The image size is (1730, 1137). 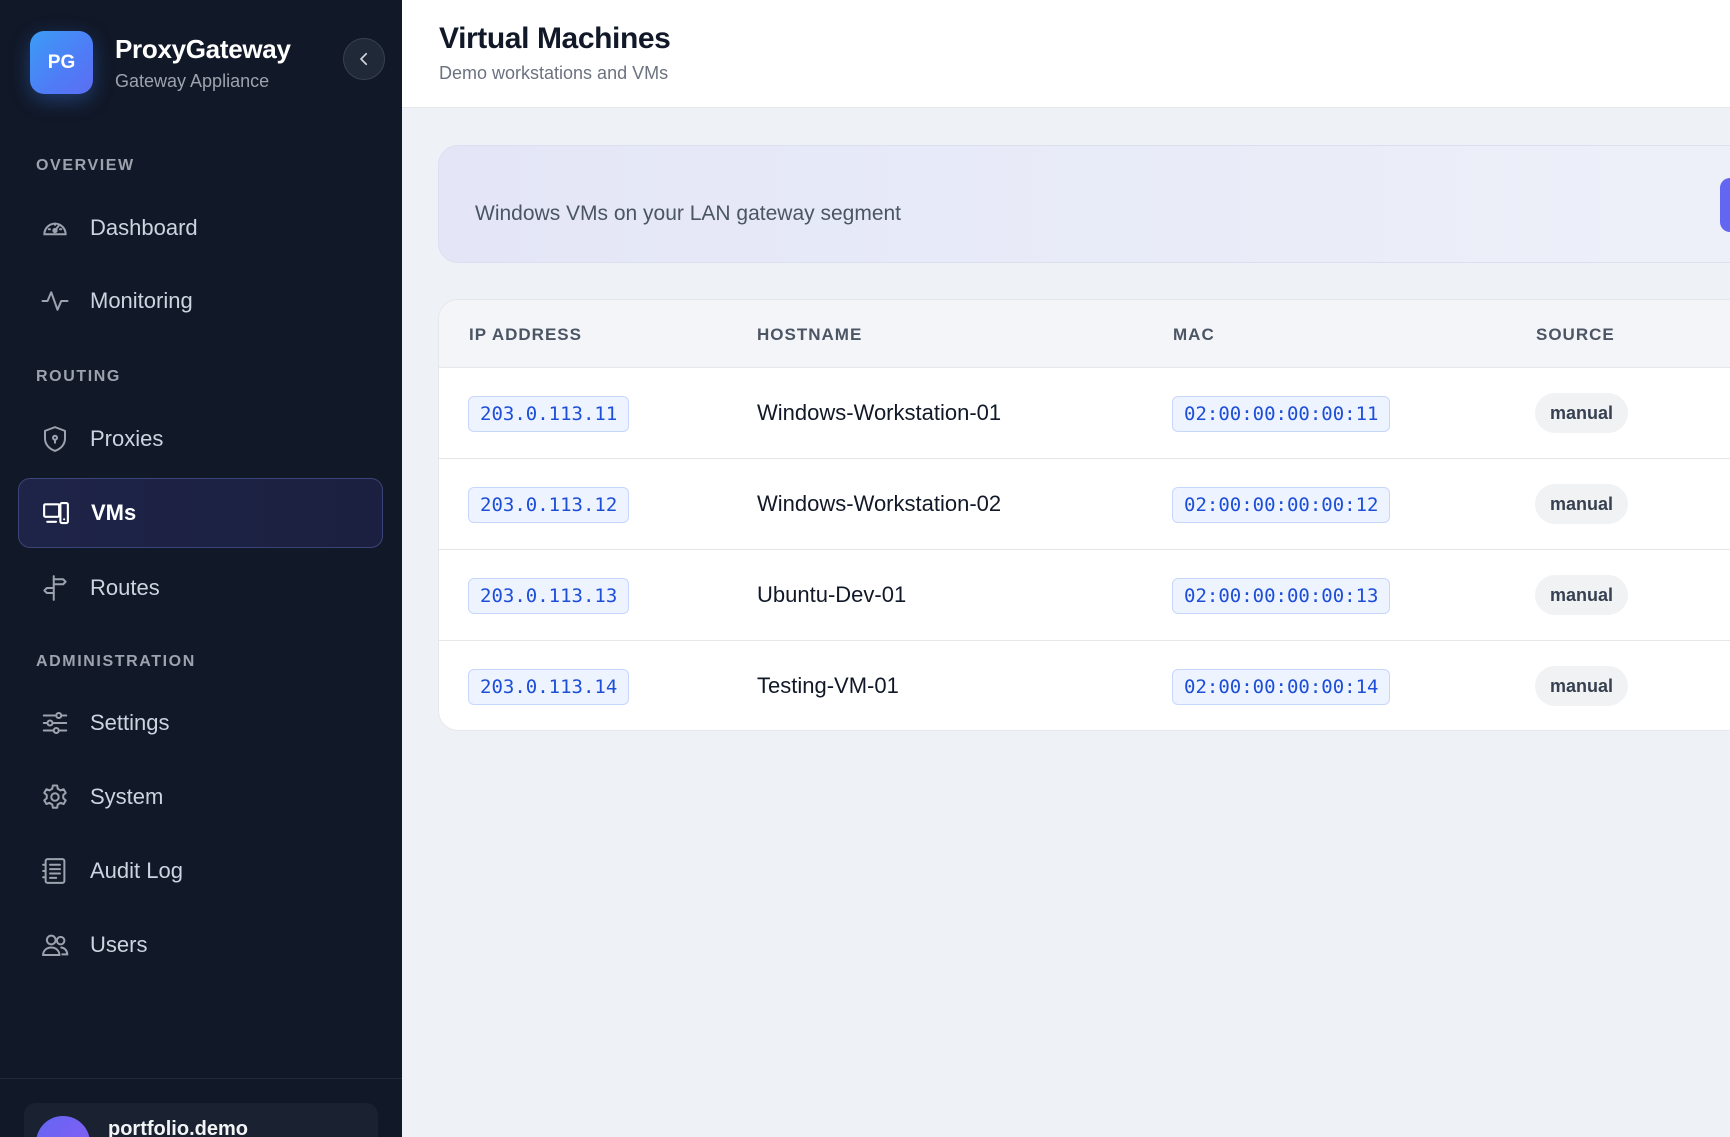 I want to click on gear-icon, so click(x=55, y=796).